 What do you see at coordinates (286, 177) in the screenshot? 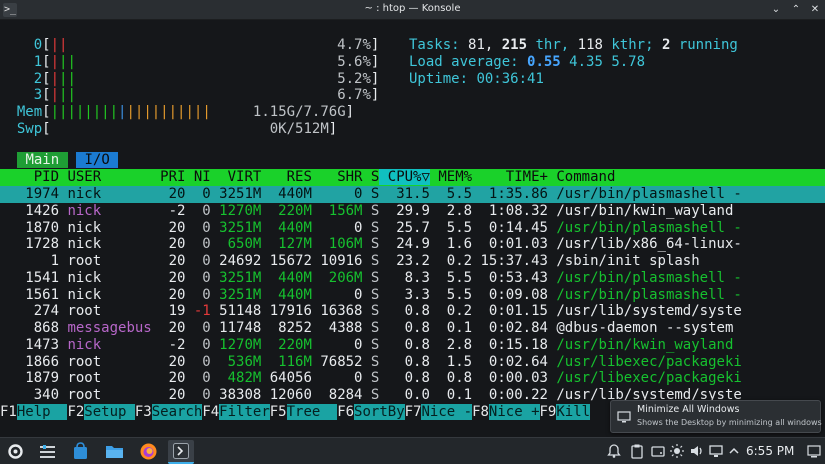
I see `column-header-5: RES` at bounding box center [286, 177].